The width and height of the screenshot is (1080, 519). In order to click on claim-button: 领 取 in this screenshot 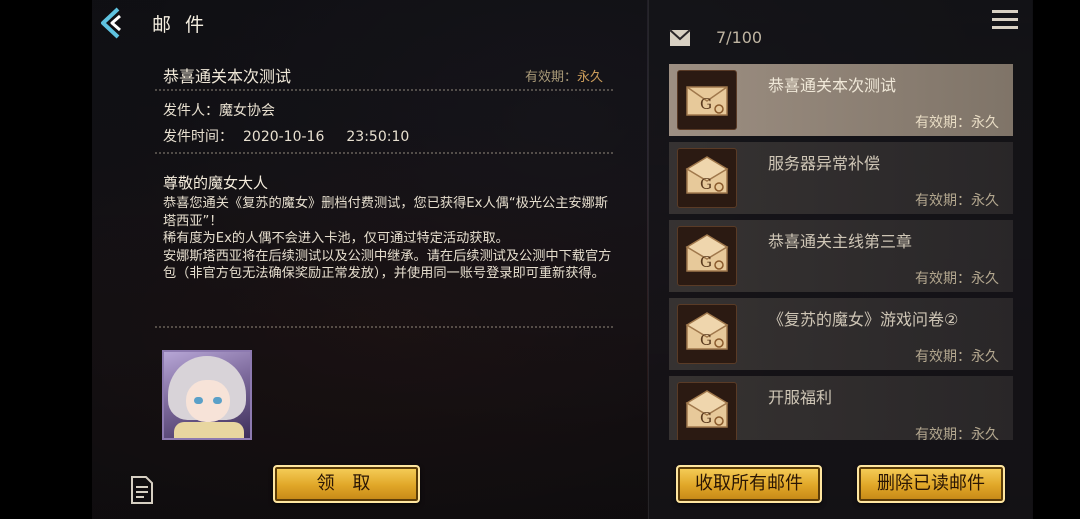, I will do `click(346, 484)`.